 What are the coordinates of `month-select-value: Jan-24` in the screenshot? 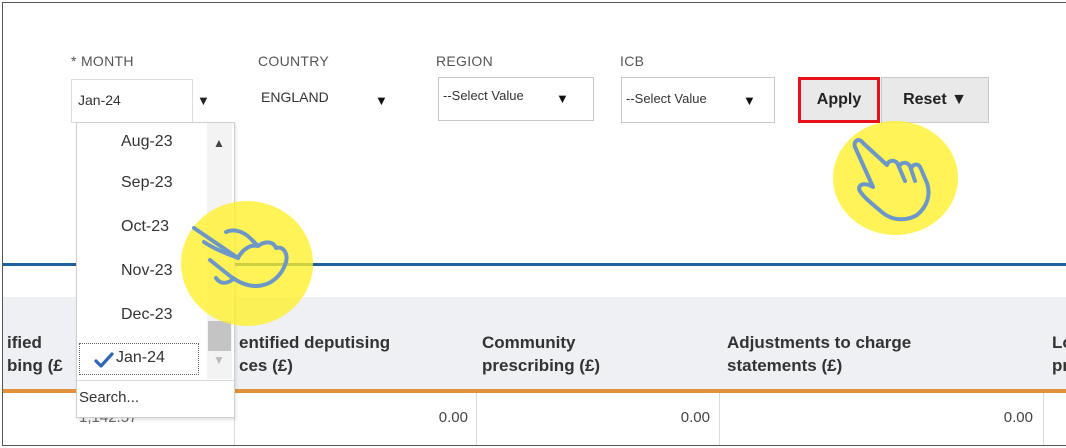 It's located at (99, 100).